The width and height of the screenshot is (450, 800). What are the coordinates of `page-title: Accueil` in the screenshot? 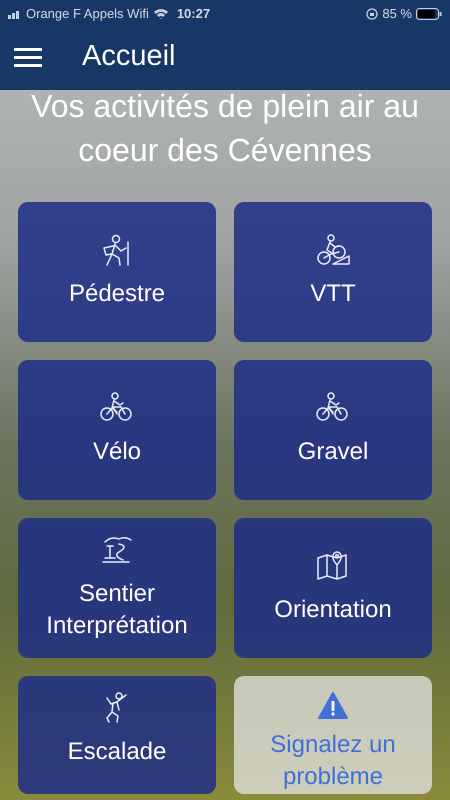 It's located at (129, 56).